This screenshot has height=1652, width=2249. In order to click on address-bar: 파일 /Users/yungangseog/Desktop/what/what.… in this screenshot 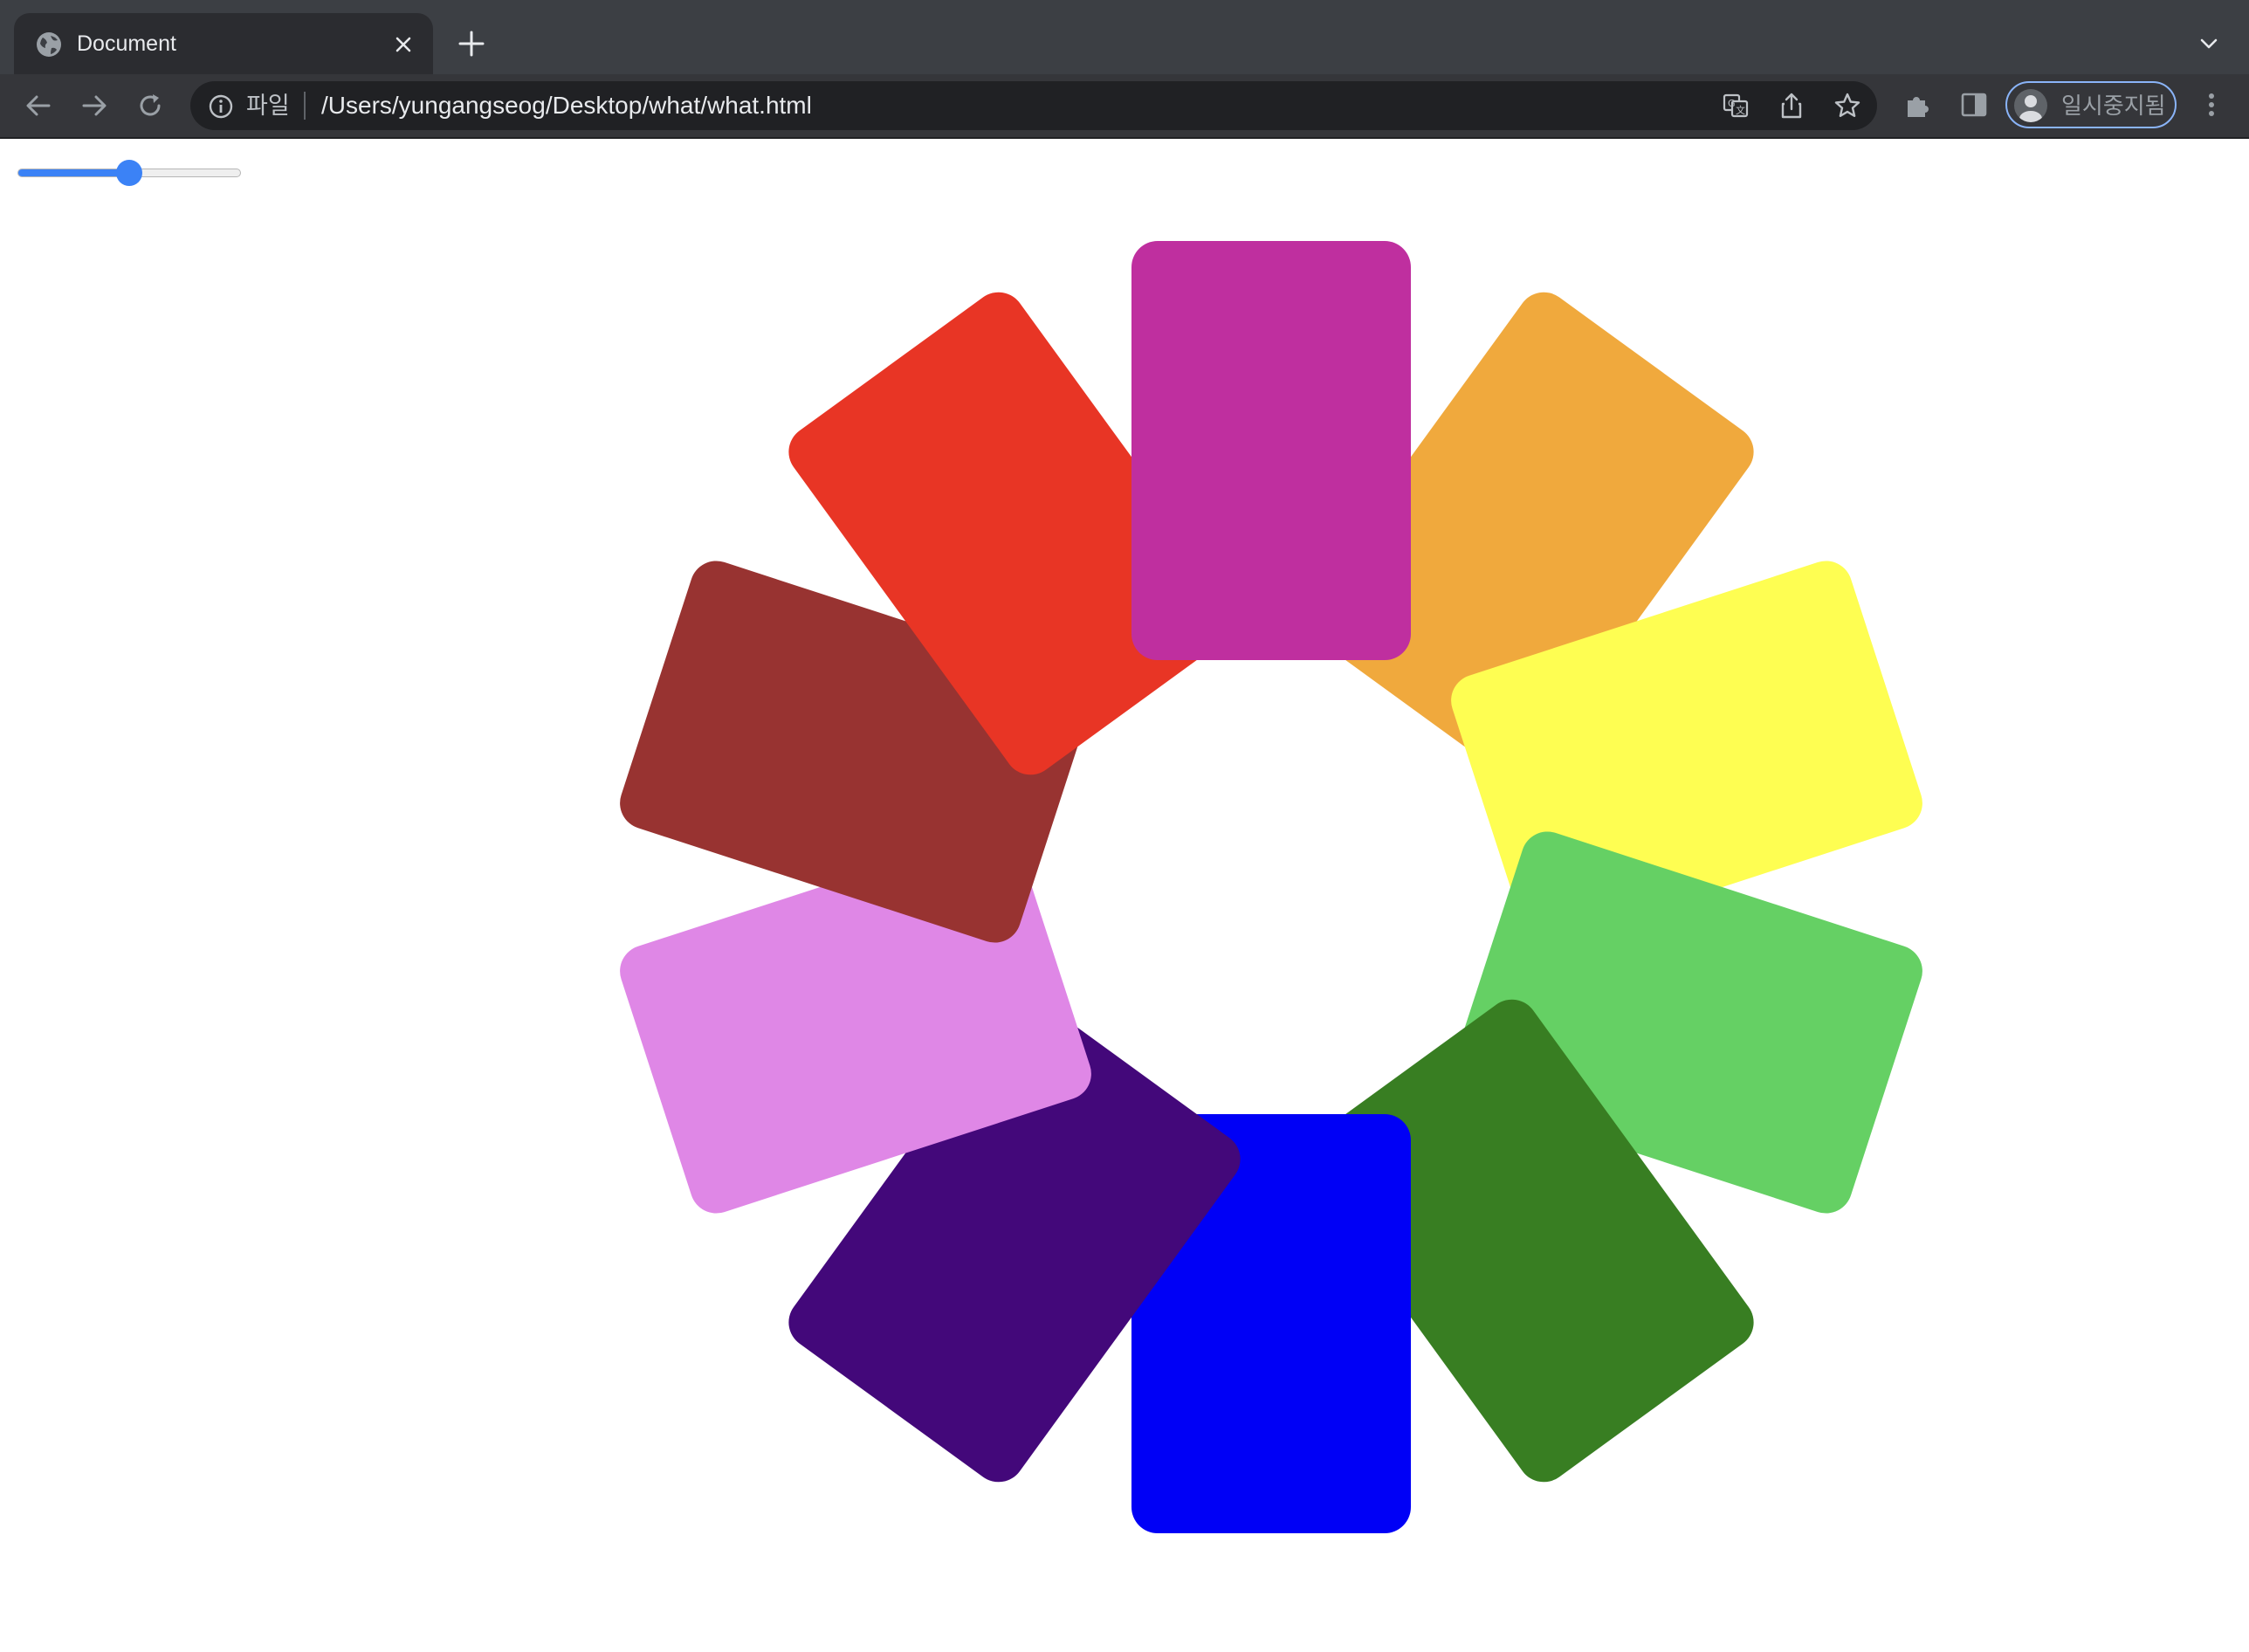, I will do `click(1033, 105)`.